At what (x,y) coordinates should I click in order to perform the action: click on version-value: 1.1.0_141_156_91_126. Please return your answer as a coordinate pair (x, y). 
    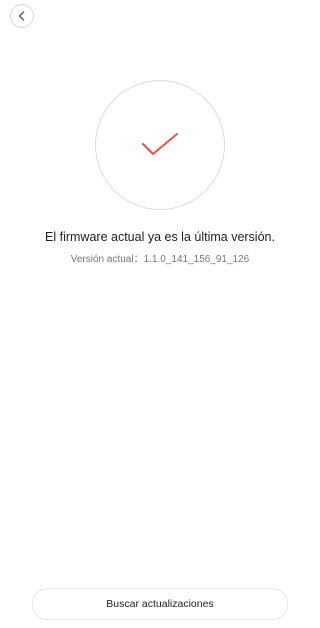
    Looking at the image, I should click on (196, 259).